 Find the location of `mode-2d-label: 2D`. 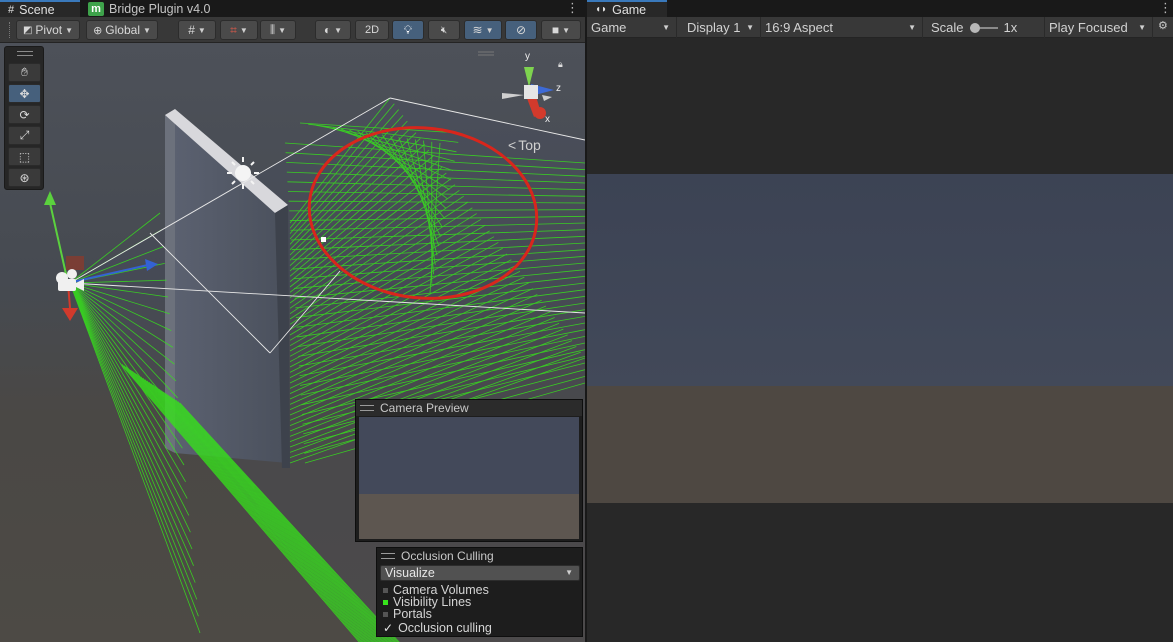

mode-2d-label: 2D is located at coordinates (372, 30).